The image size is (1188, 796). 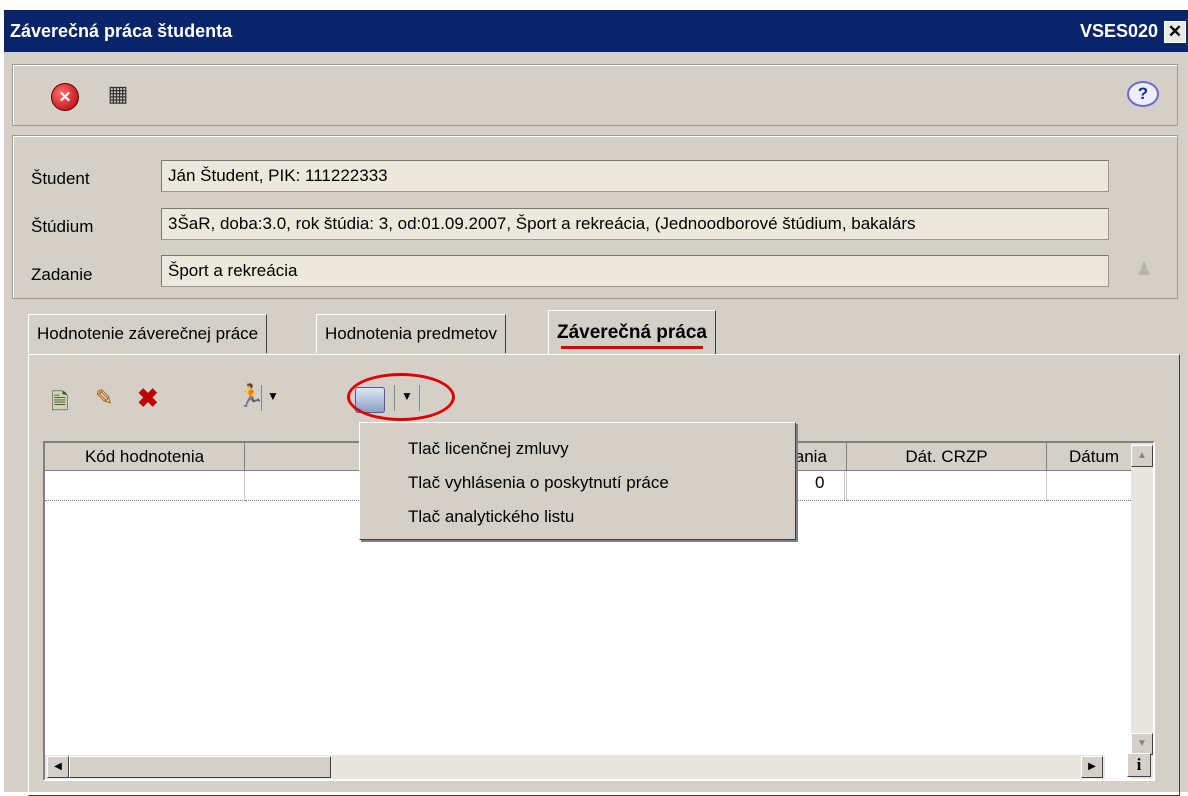 I want to click on screen-code: VSES020, so click(x=1118, y=31).